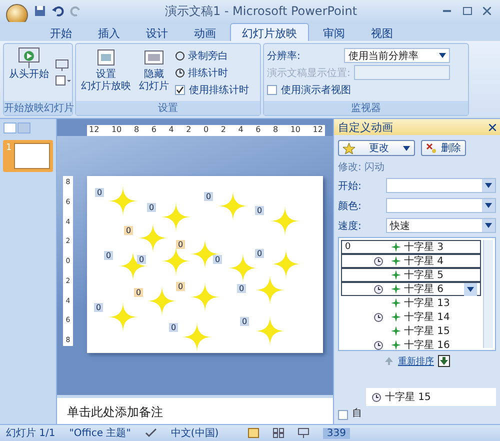 The image size is (500, 441). Describe the element at coordinates (424, 261) in the screenshot. I see `item-label: 十字星 4` at that location.